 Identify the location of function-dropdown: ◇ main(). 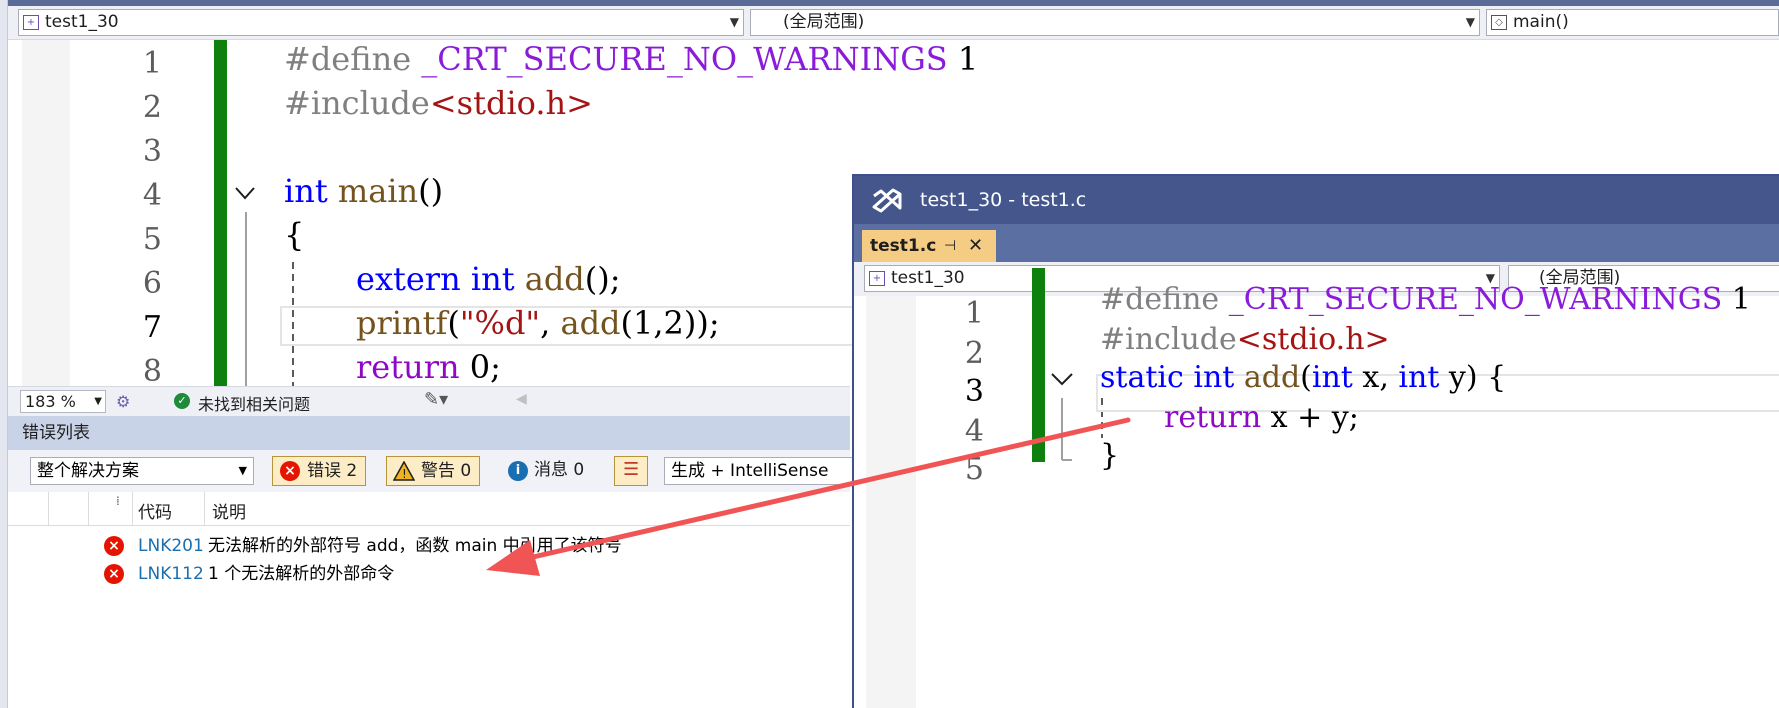
(1632, 22).